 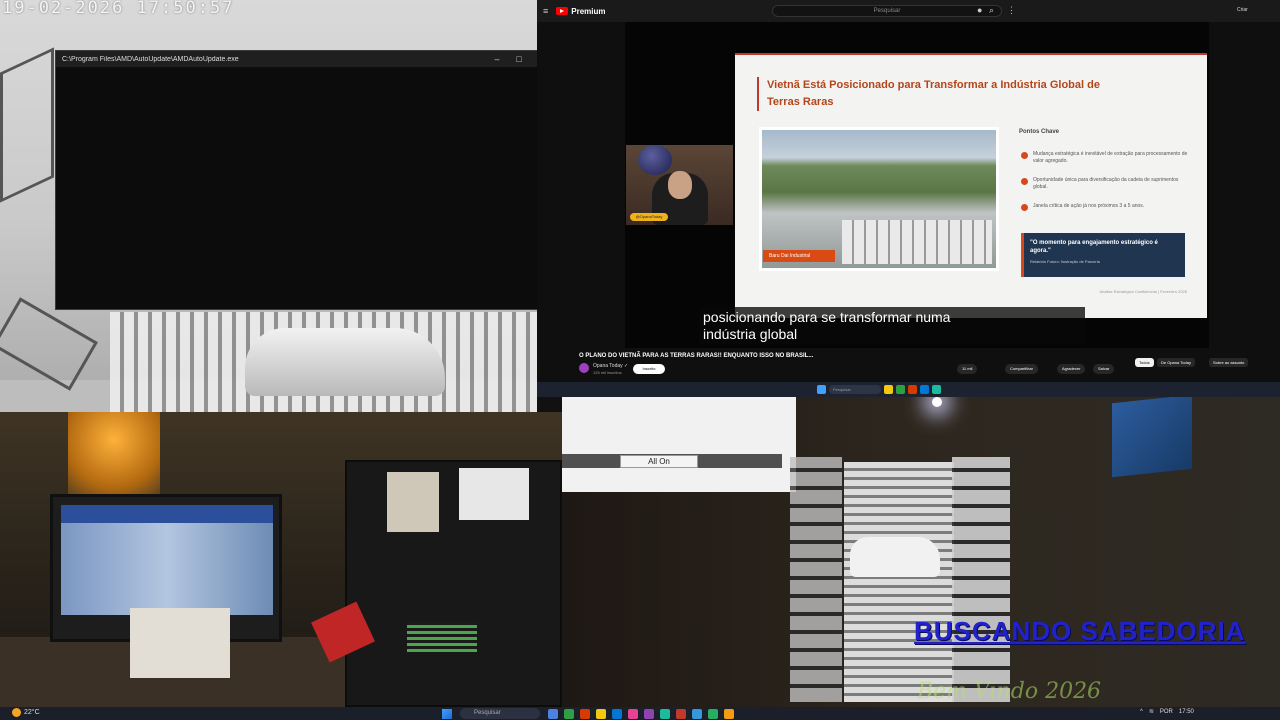 What do you see at coordinates (500, 713) in the screenshot?
I see `taskbar-search: Pesquisar` at bounding box center [500, 713].